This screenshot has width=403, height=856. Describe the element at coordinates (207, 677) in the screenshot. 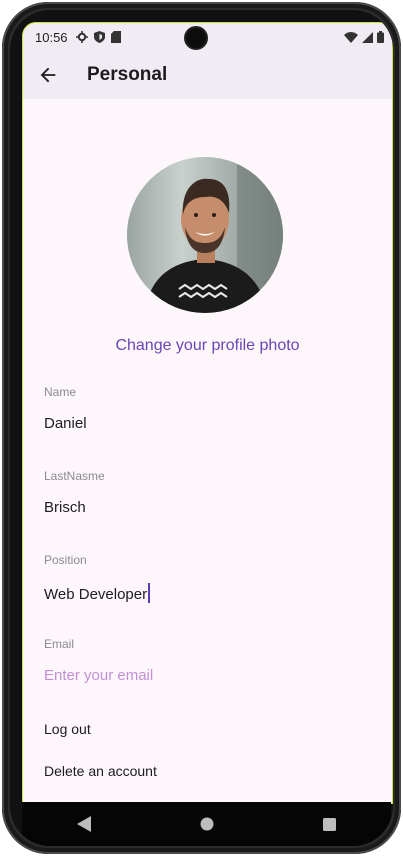

I see `email-input: Enter your email` at that location.